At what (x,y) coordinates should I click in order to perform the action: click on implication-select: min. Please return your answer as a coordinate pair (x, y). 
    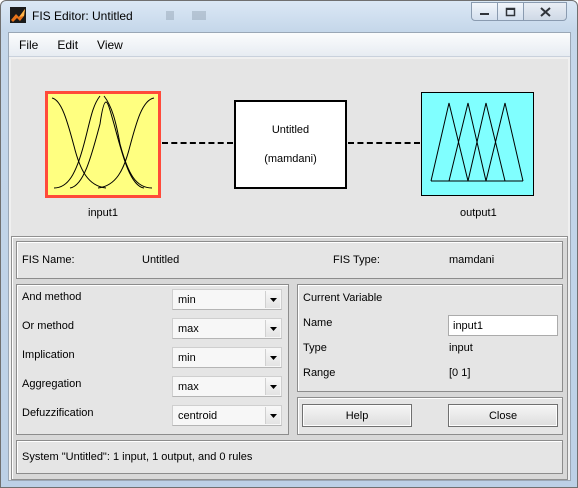
    Looking at the image, I should click on (227, 357).